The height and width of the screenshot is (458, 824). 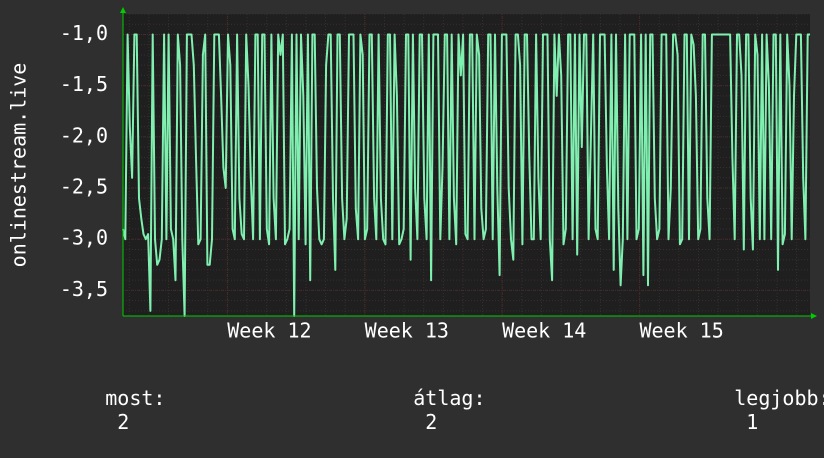 What do you see at coordinates (449, 398) in the screenshot?
I see `avg-label: átlag:` at bounding box center [449, 398].